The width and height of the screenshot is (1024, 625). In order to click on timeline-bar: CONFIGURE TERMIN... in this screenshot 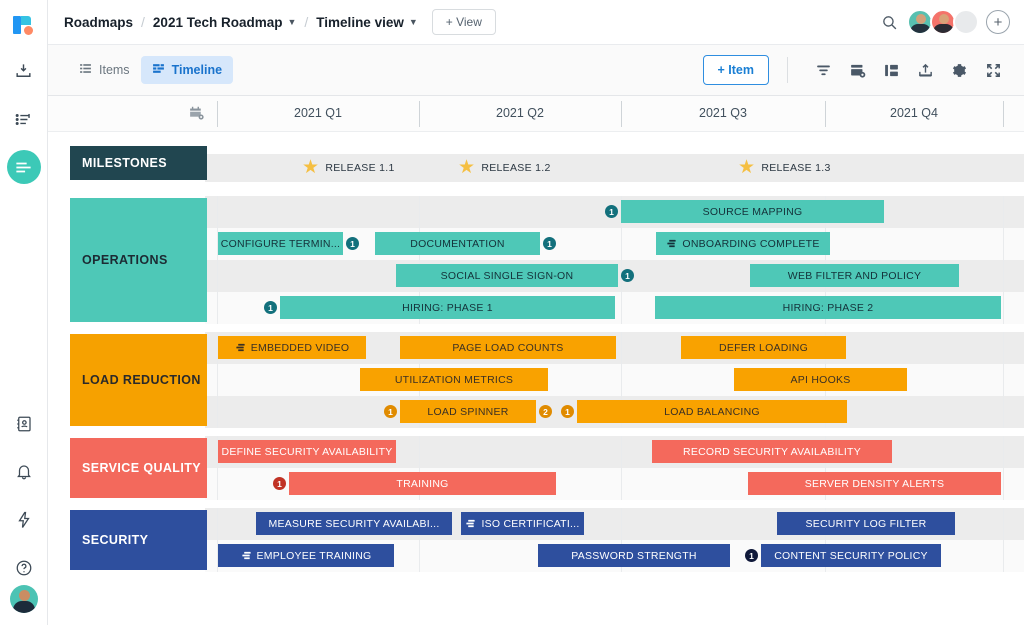, I will do `click(280, 243)`.